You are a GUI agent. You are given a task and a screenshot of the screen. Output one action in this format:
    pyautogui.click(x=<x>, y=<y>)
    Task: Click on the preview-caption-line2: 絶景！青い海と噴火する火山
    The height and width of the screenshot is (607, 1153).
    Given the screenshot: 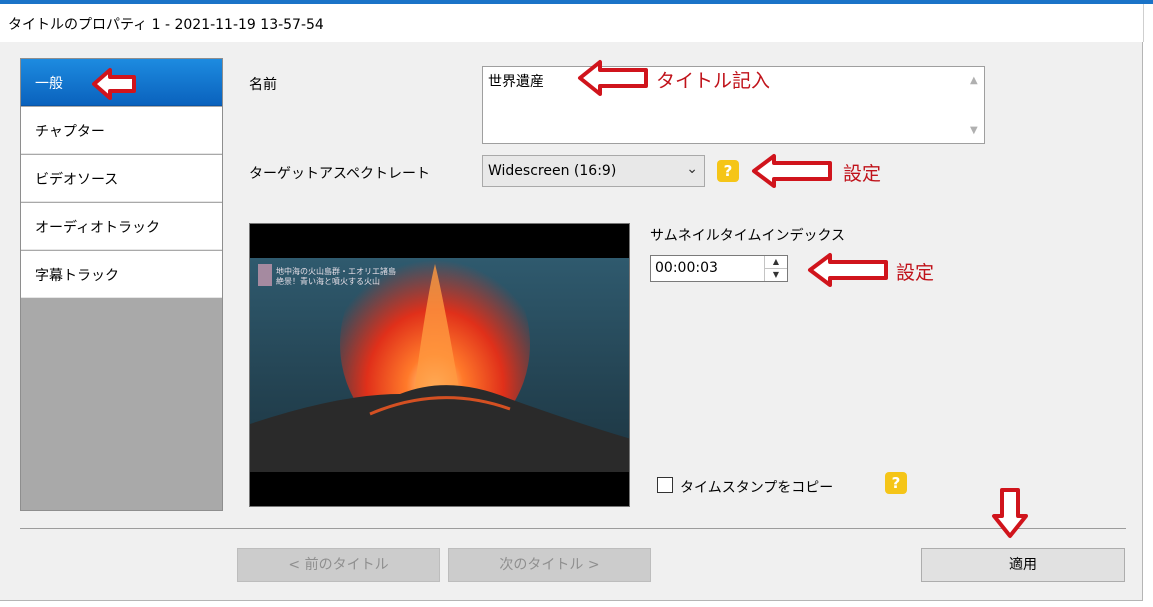 What is the action you would take?
    pyautogui.click(x=328, y=281)
    